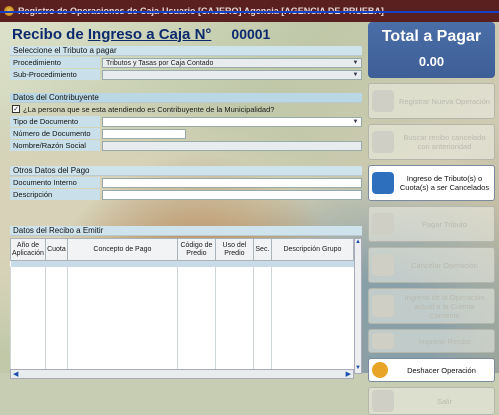 This screenshot has height=415, width=499. I want to click on subprocedimiento-label: Sub-Procedimiento, so click(55, 74).